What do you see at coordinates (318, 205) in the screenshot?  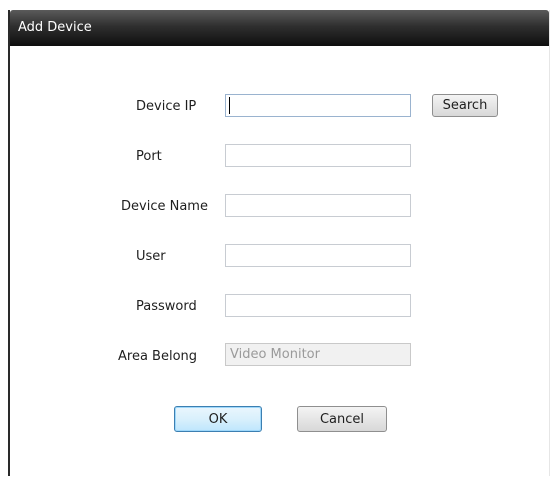 I see `device-name-input` at bounding box center [318, 205].